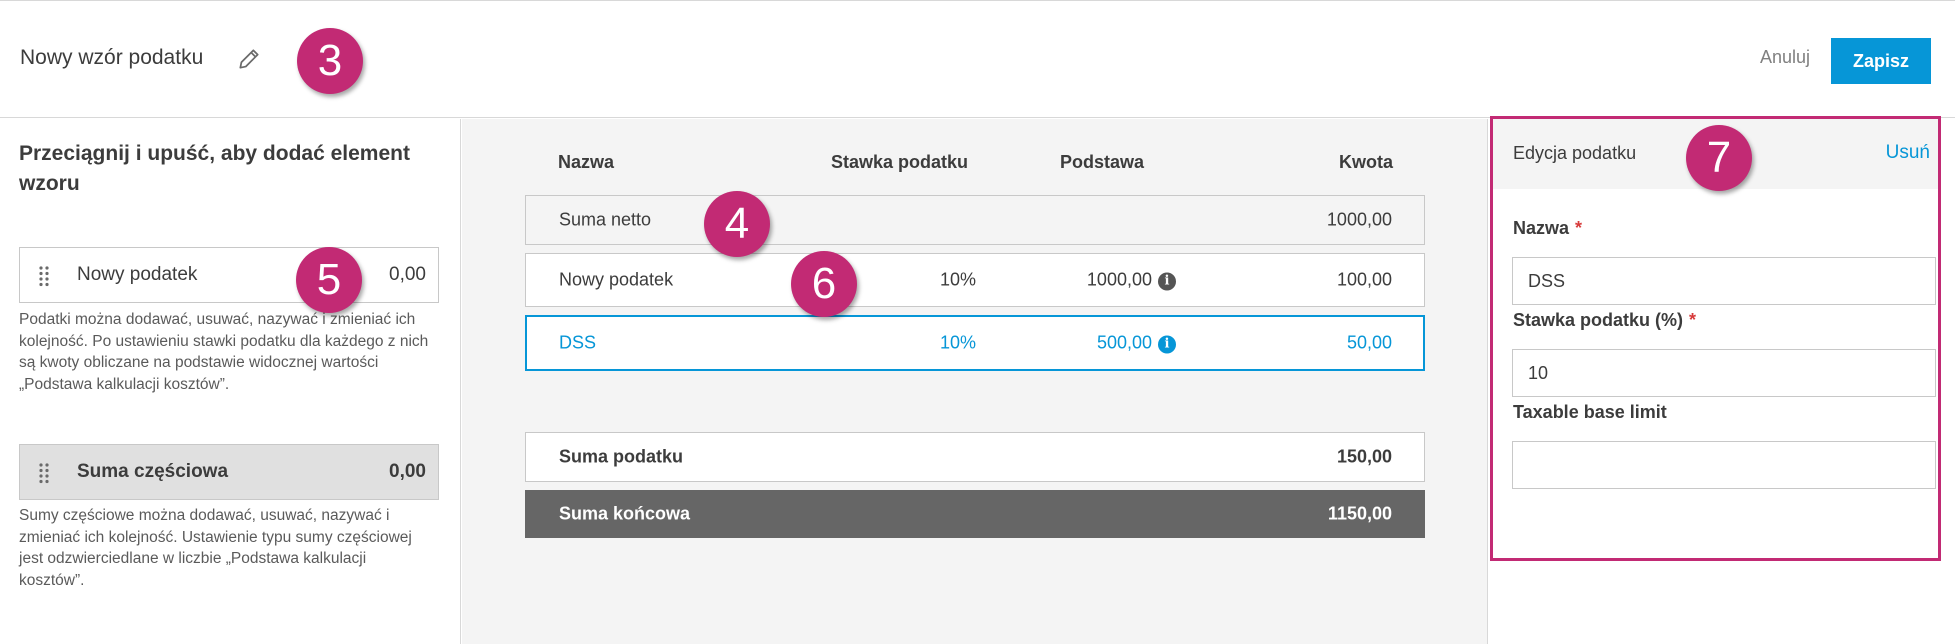 This screenshot has width=1955, height=644. I want to click on table-row-tax-sum: Suma podatku 150,00, so click(975, 457).